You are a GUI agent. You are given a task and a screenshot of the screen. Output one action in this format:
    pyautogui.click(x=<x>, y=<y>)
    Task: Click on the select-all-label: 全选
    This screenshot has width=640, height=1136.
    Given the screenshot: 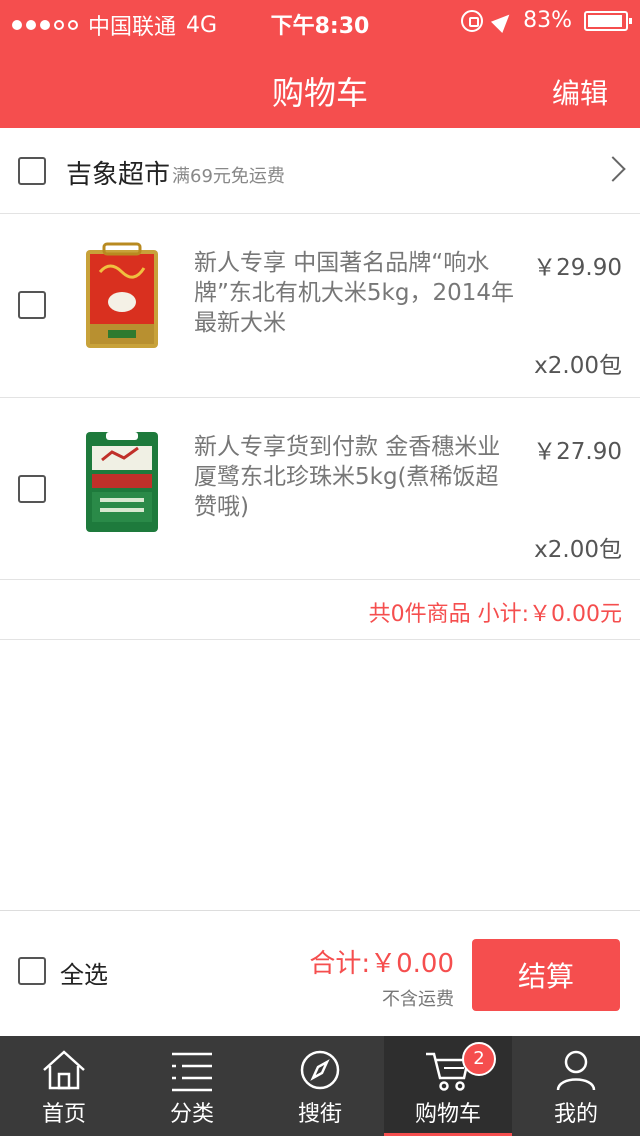 What is the action you would take?
    pyautogui.click(x=84, y=972)
    